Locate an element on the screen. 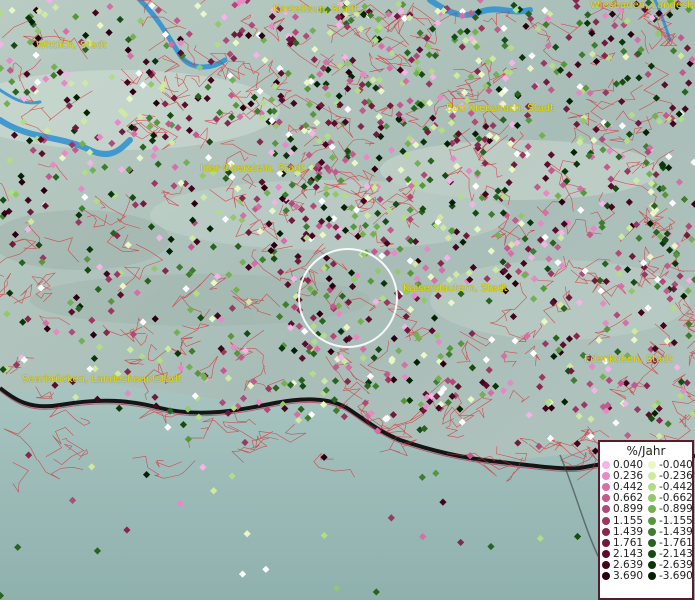 This screenshot has width=695, height=600. legend-label: -1.439 is located at coordinates (676, 531).